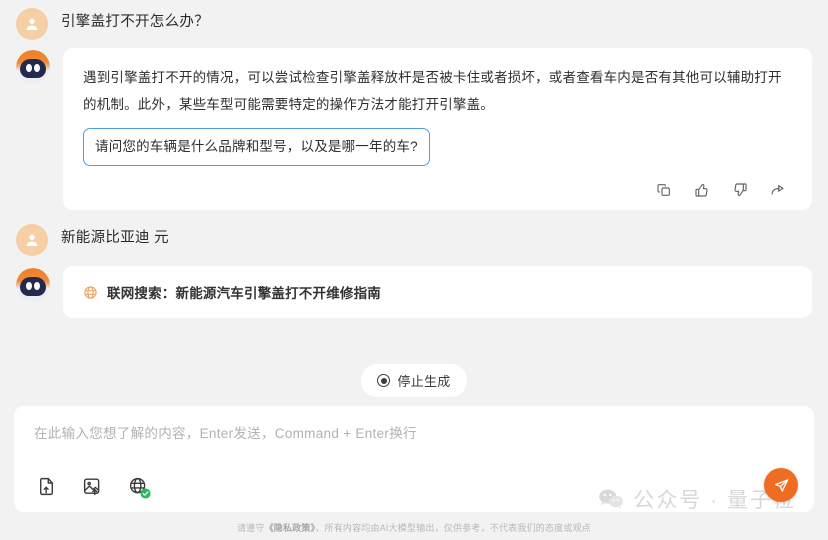  Describe the element at coordinates (414, 23) in the screenshot. I see `message-user-1: 引擎盖打不开怎么办？` at that location.